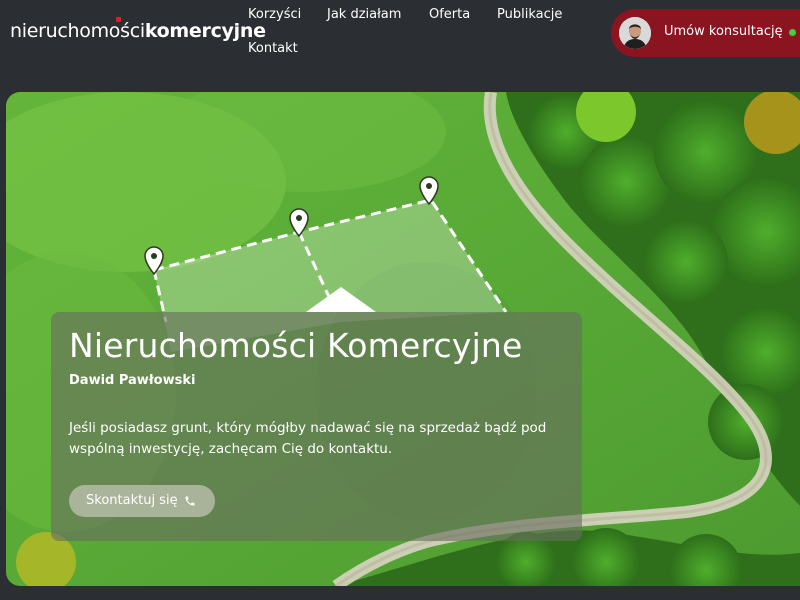  What do you see at coordinates (132, 500) in the screenshot?
I see `contact-button-label: Skontaktuj się` at bounding box center [132, 500].